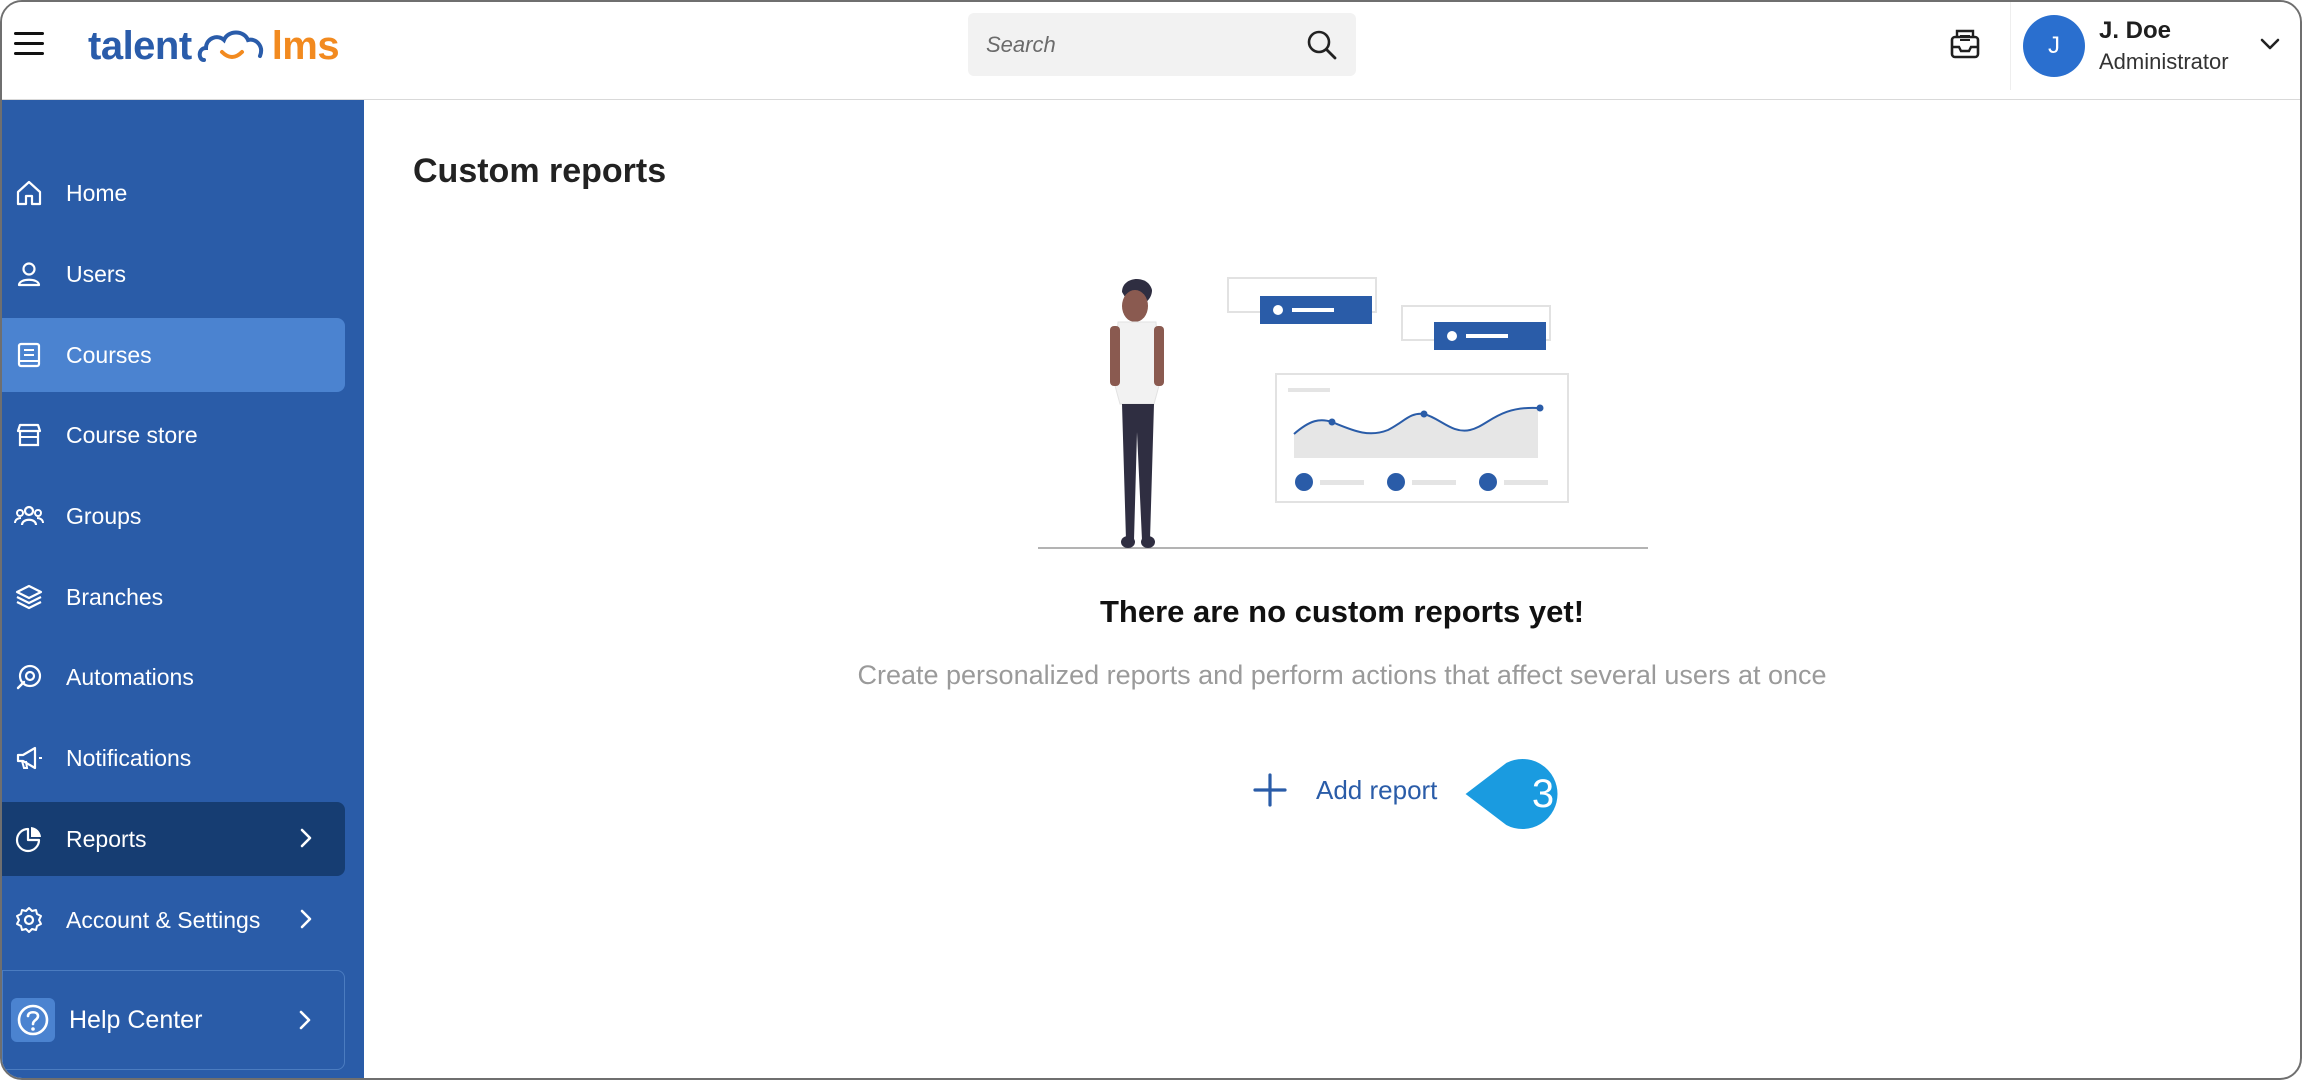 This screenshot has height=1080, width=2302. What do you see at coordinates (29, 355) in the screenshot?
I see `book-icon` at bounding box center [29, 355].